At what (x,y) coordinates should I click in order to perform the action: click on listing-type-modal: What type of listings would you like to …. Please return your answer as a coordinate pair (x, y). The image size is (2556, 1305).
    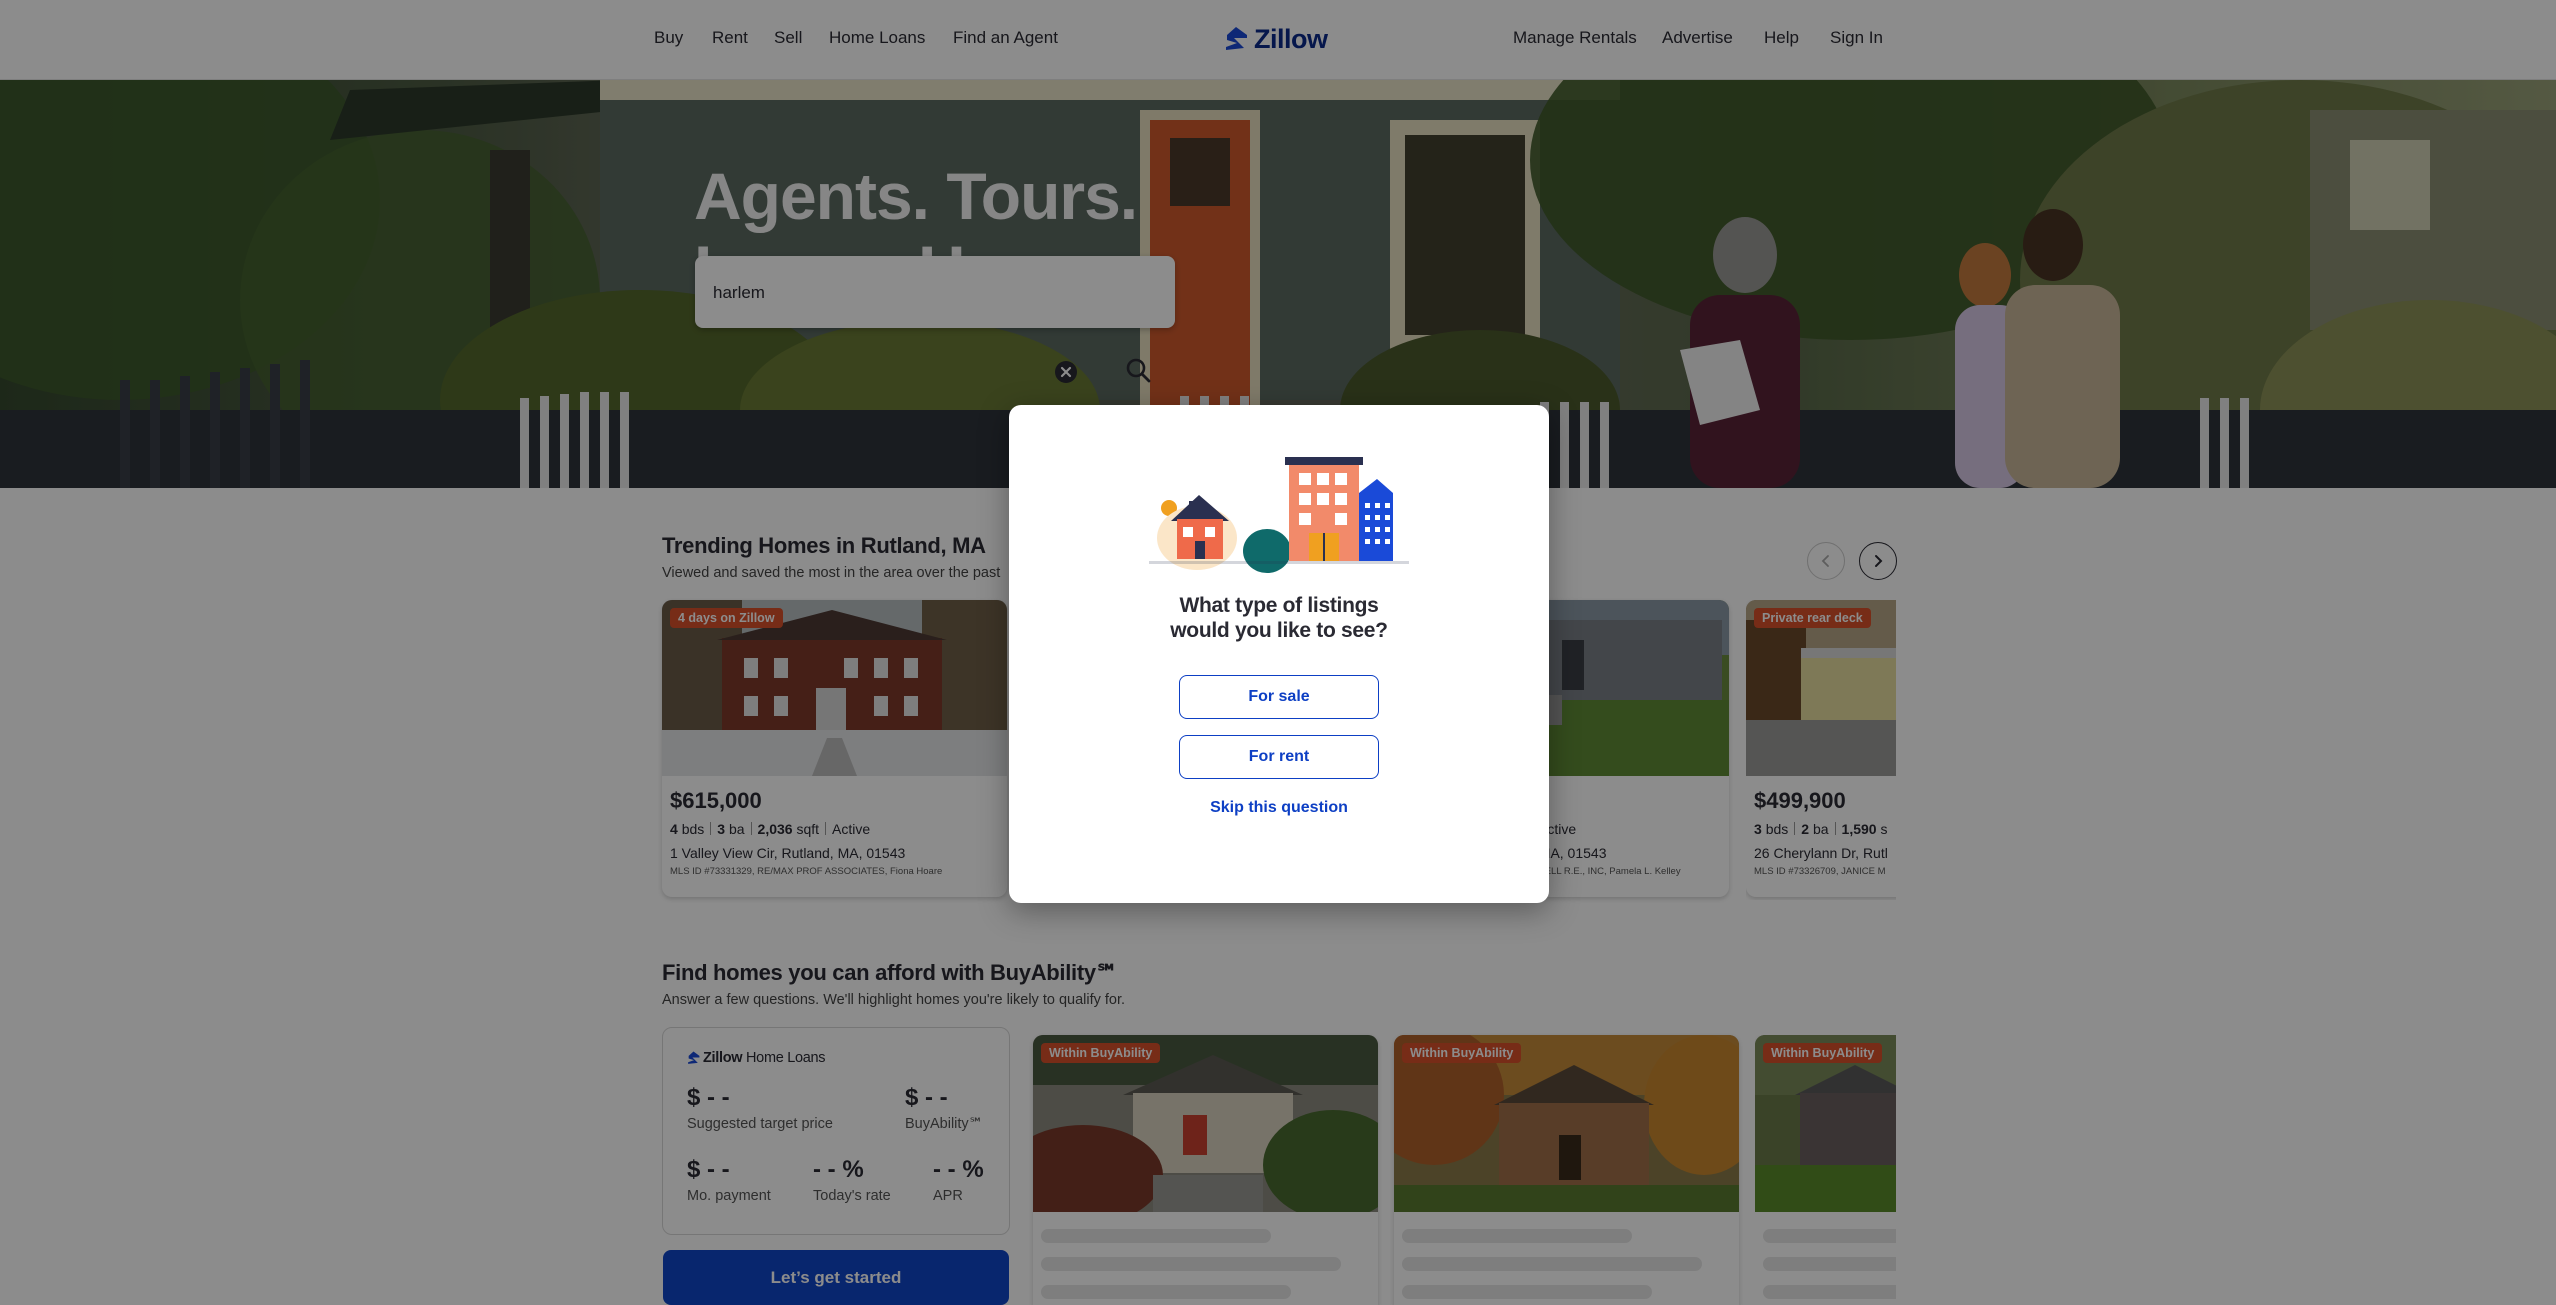
    Looking at the image, I should click on (1279, 654).